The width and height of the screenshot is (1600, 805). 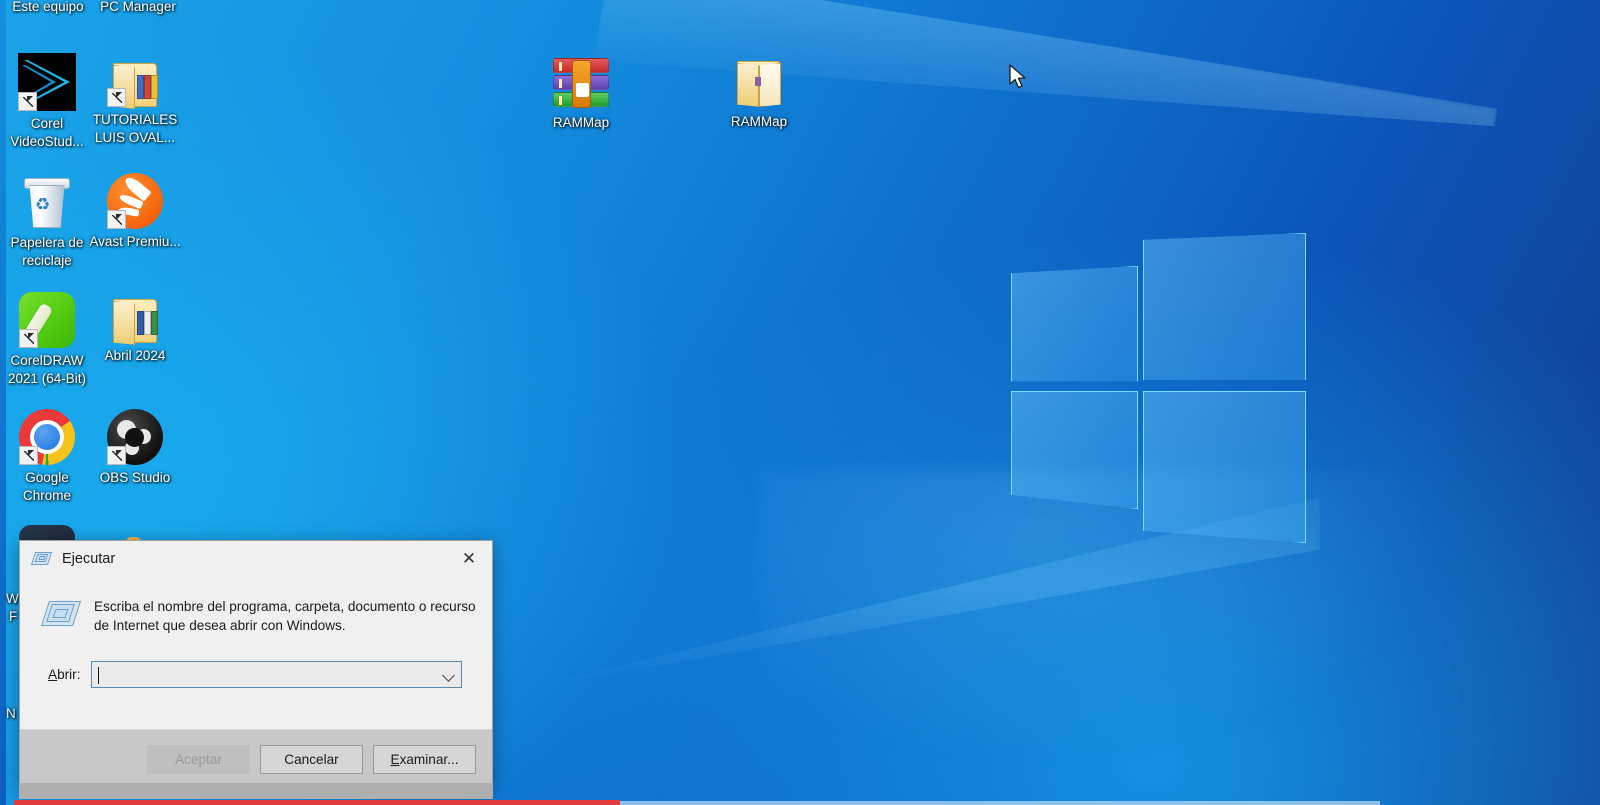 What do you see at coordinates (135, 201) in the screenshot?
I see `avast-icon` at bounding box center [135, 201].